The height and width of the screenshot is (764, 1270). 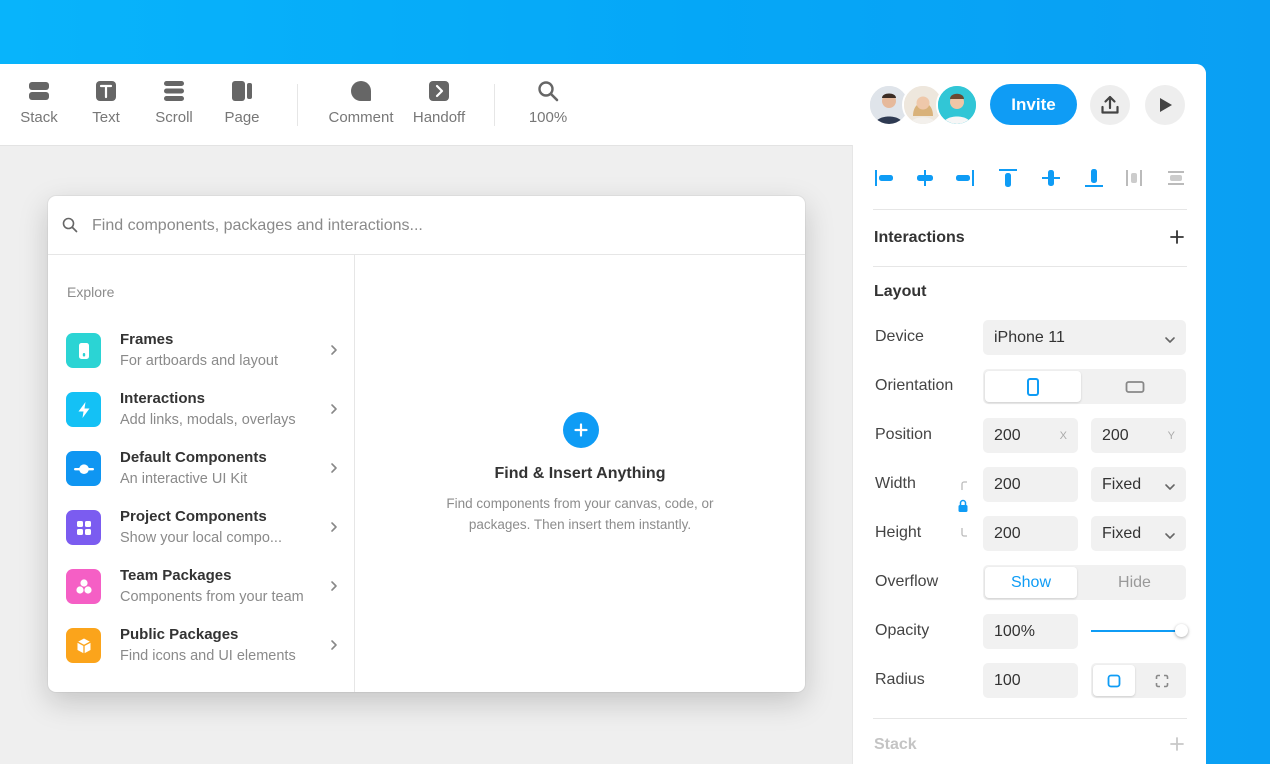 I want to click on radius-uniform-option, so click(x=1114, y=680).